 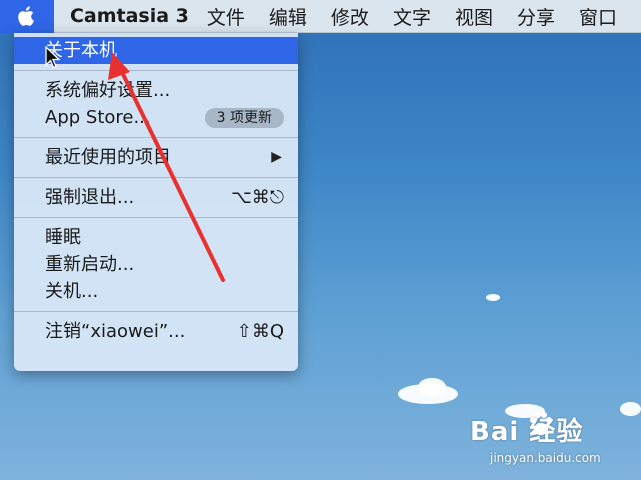 I want to click on keyboard-shortcut: ⇧⌘Q, so click(x=260, y=331).